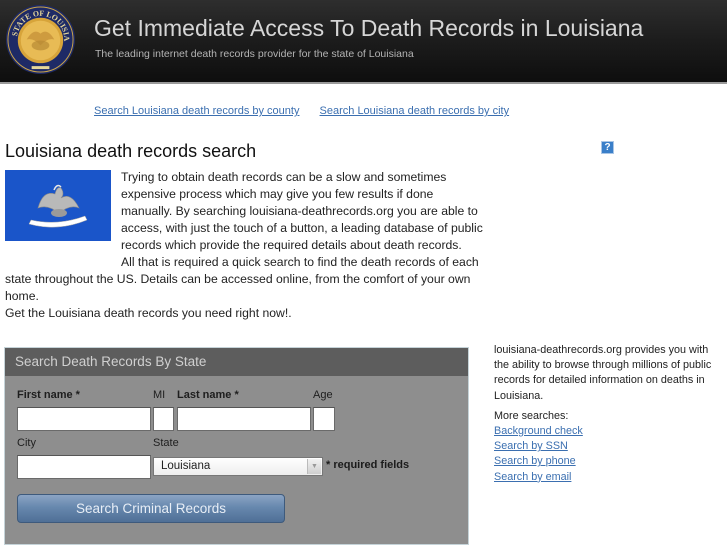 The image size is (727, 545). Describe the element at coordinates (131, 151) in the screenshot. I see `page-title: Louisiana death records search` at that location.